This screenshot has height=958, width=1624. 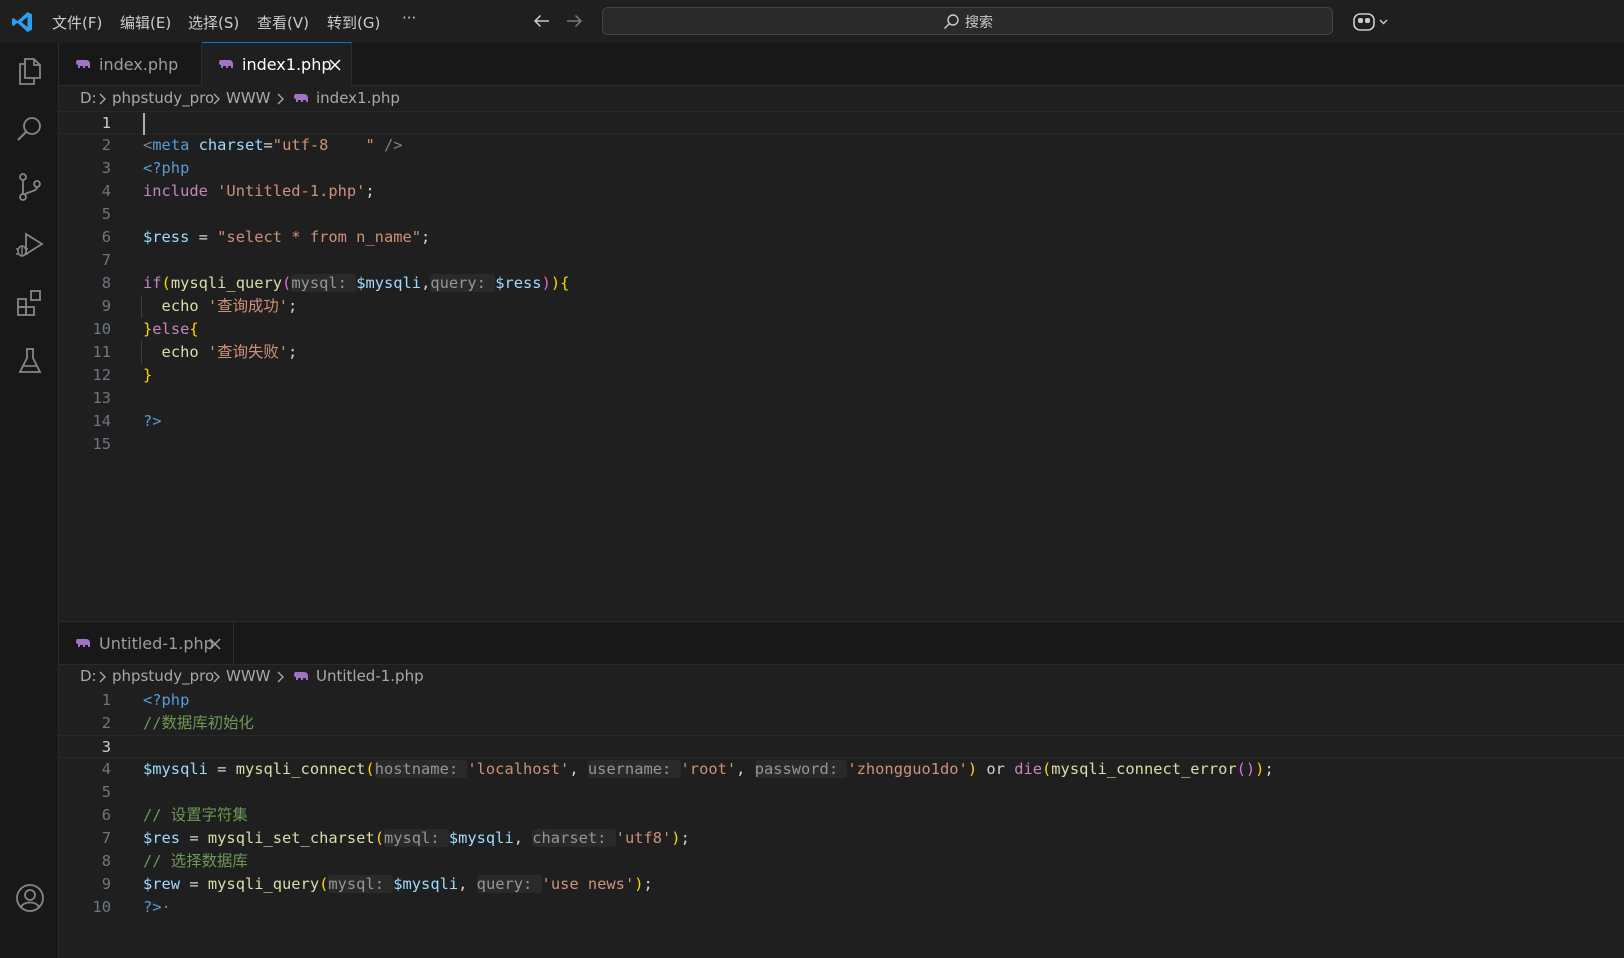 I want to click on account-icon, so click(x=30, y=898).